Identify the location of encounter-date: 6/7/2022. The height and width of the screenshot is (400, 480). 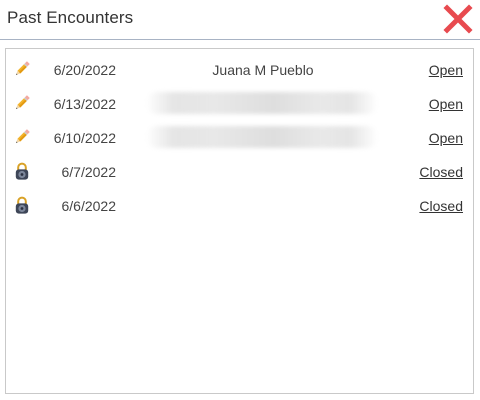
(89, 172).